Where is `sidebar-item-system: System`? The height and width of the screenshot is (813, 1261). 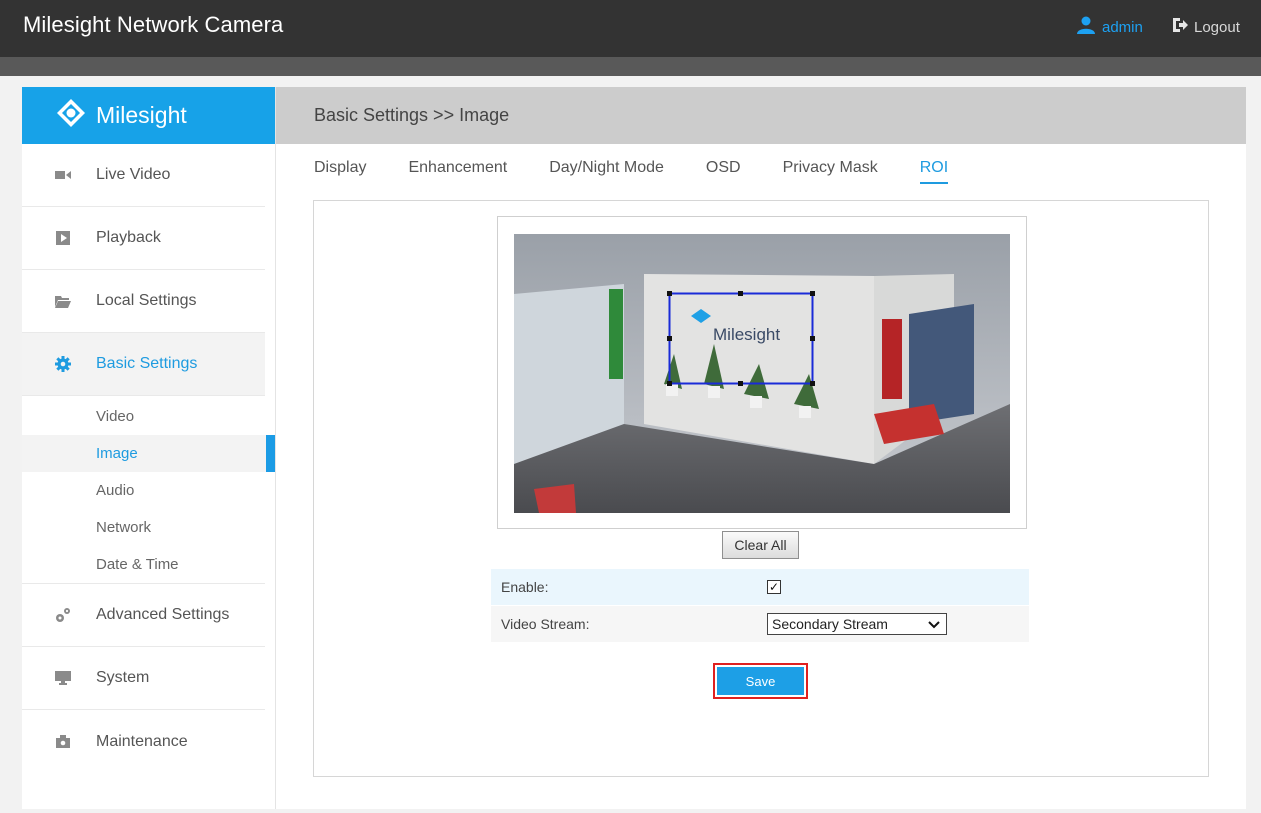 sidebar-item-system: System is located at coordinates (143, 678).